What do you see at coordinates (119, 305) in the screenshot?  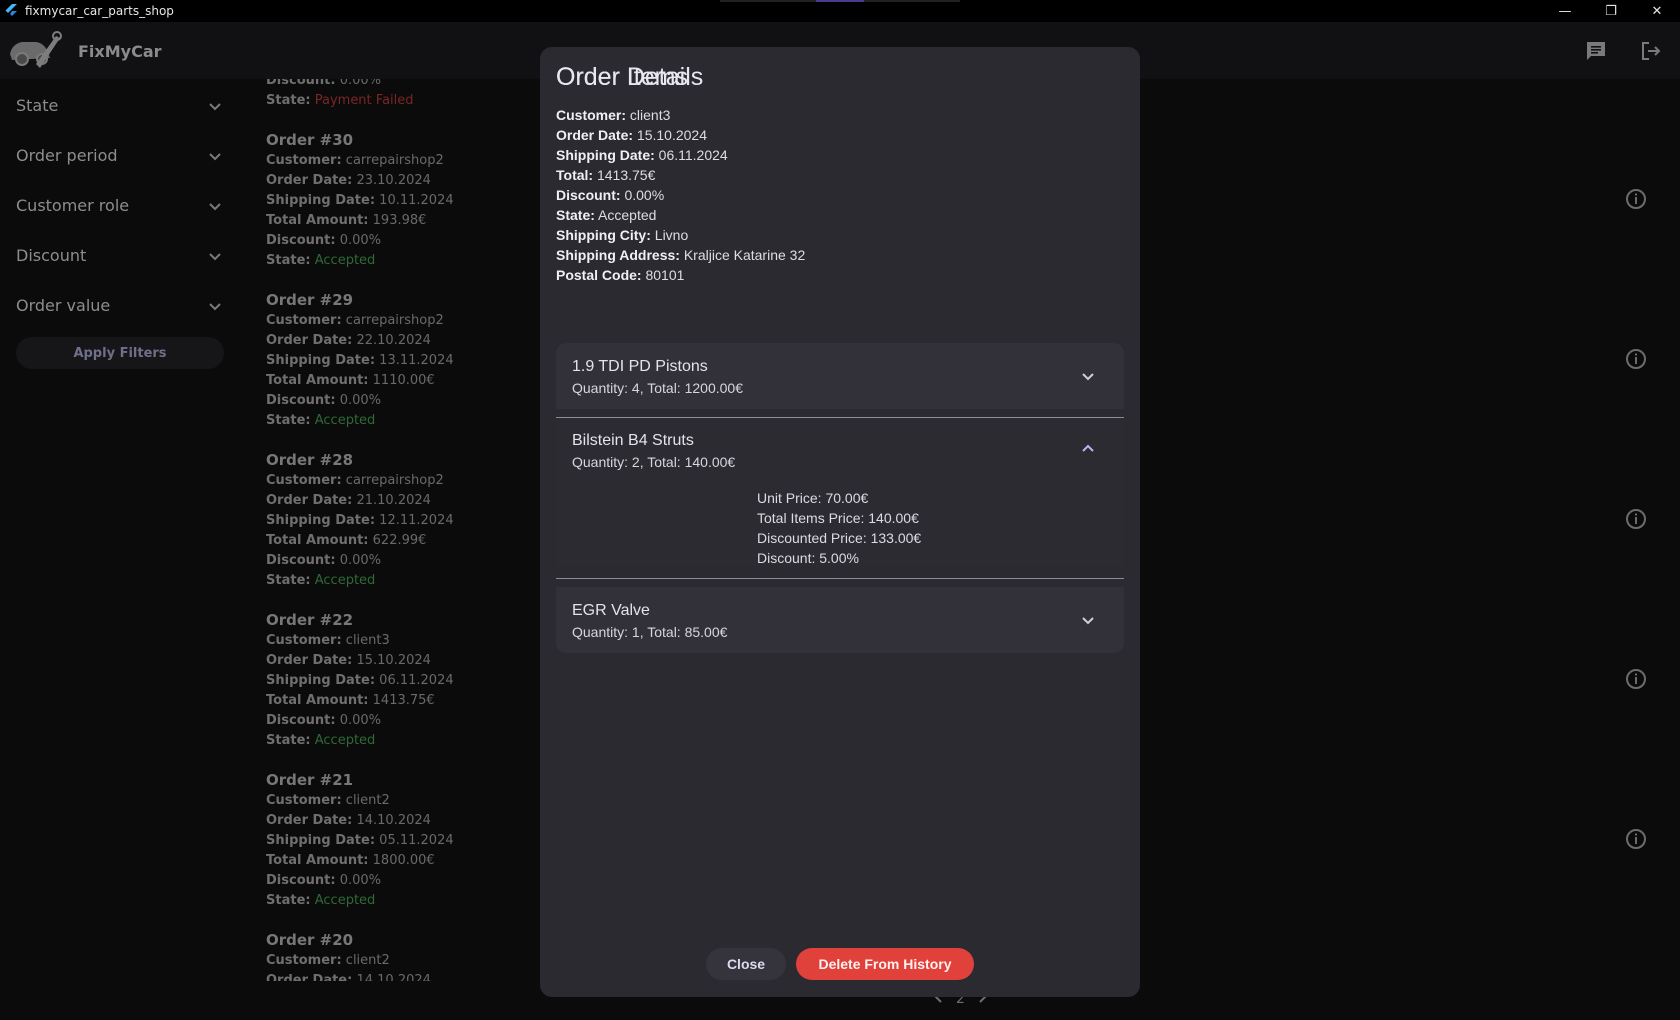 I see `filter-order-value: Order value` at bounding box center [119, 305].